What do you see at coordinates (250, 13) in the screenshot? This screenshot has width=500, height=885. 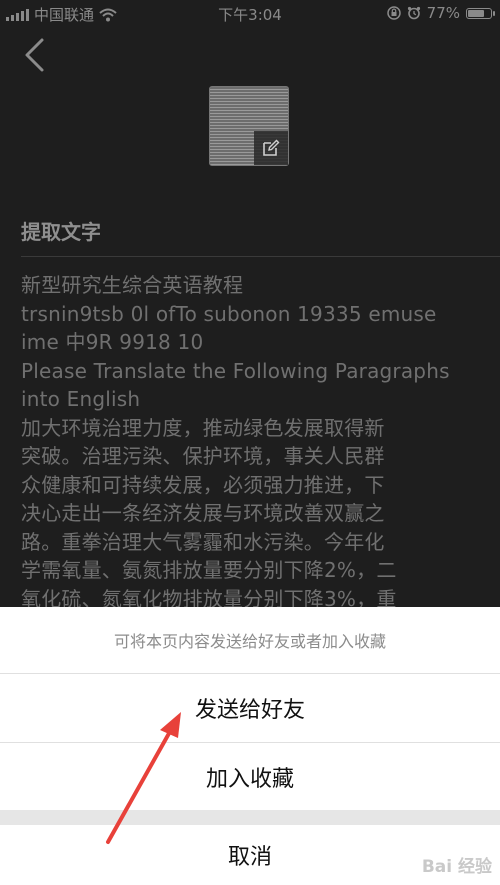 I see `status-bar: 中国联通 下午3:04 77%` at bounding box center [250, 13].